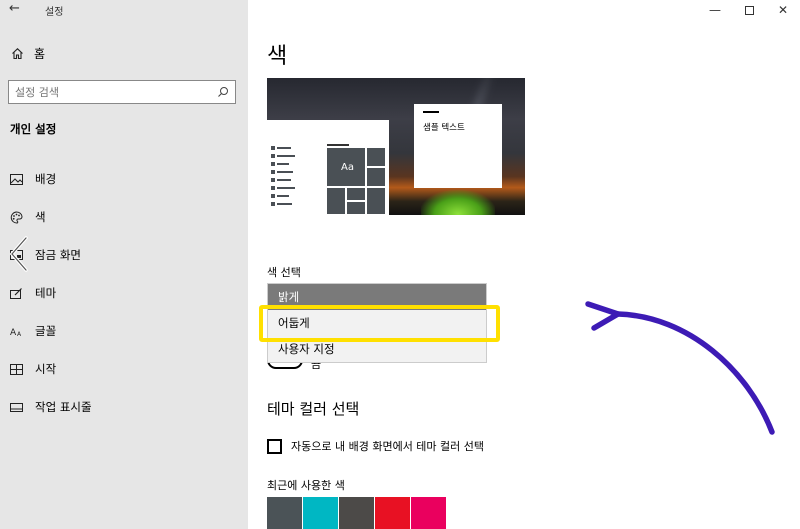  What do you see at coordinates (16, 179) in the screenshot?
I see `image-icon` at bounding box center [16, 179].